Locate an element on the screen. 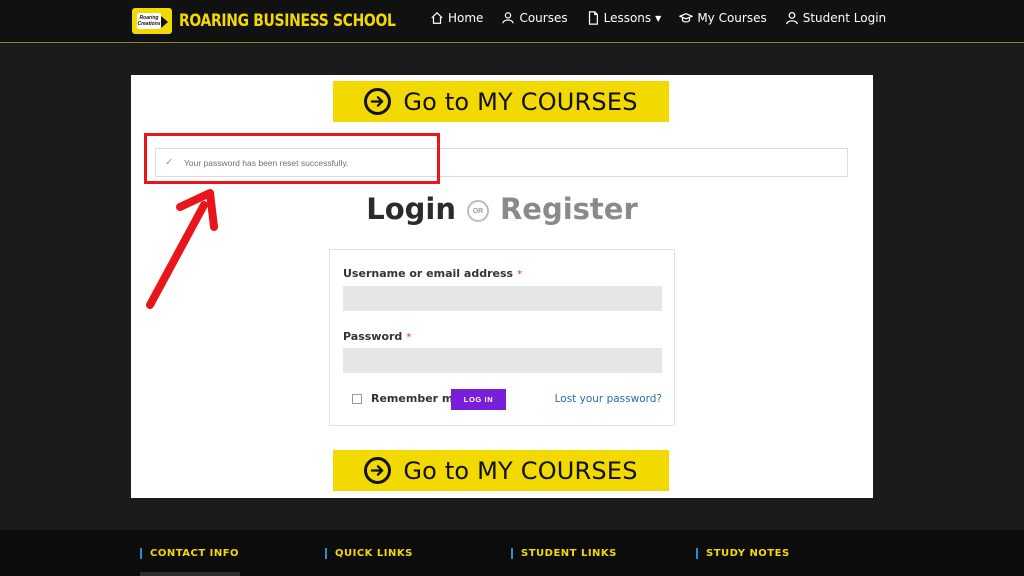 The width and height of the screenshot is (1024, 576). username-label-text: Username or email address is located at coordinates (428, 273).